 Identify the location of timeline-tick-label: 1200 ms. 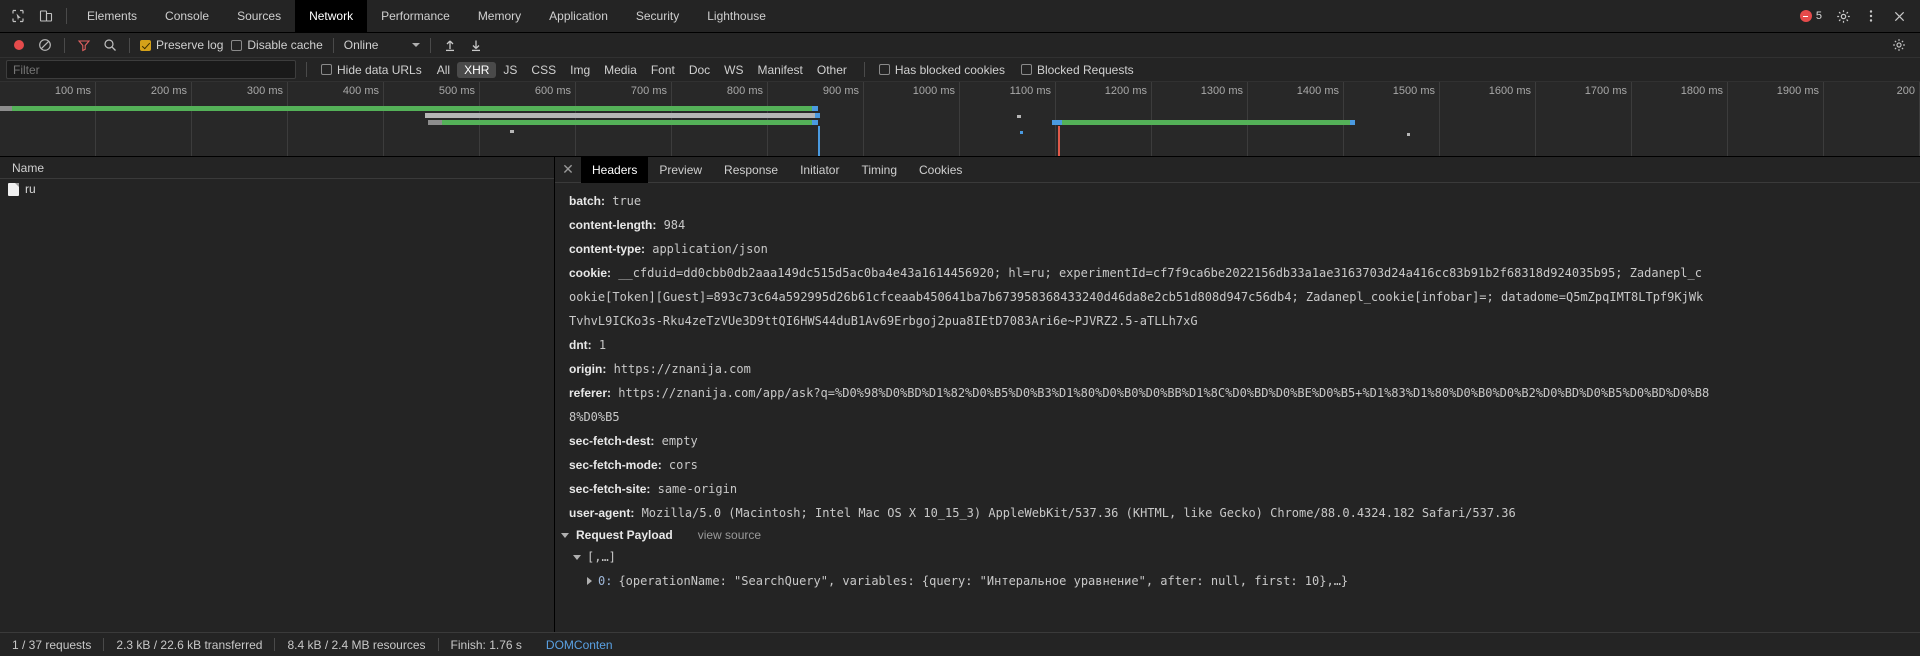
(1125, 91).